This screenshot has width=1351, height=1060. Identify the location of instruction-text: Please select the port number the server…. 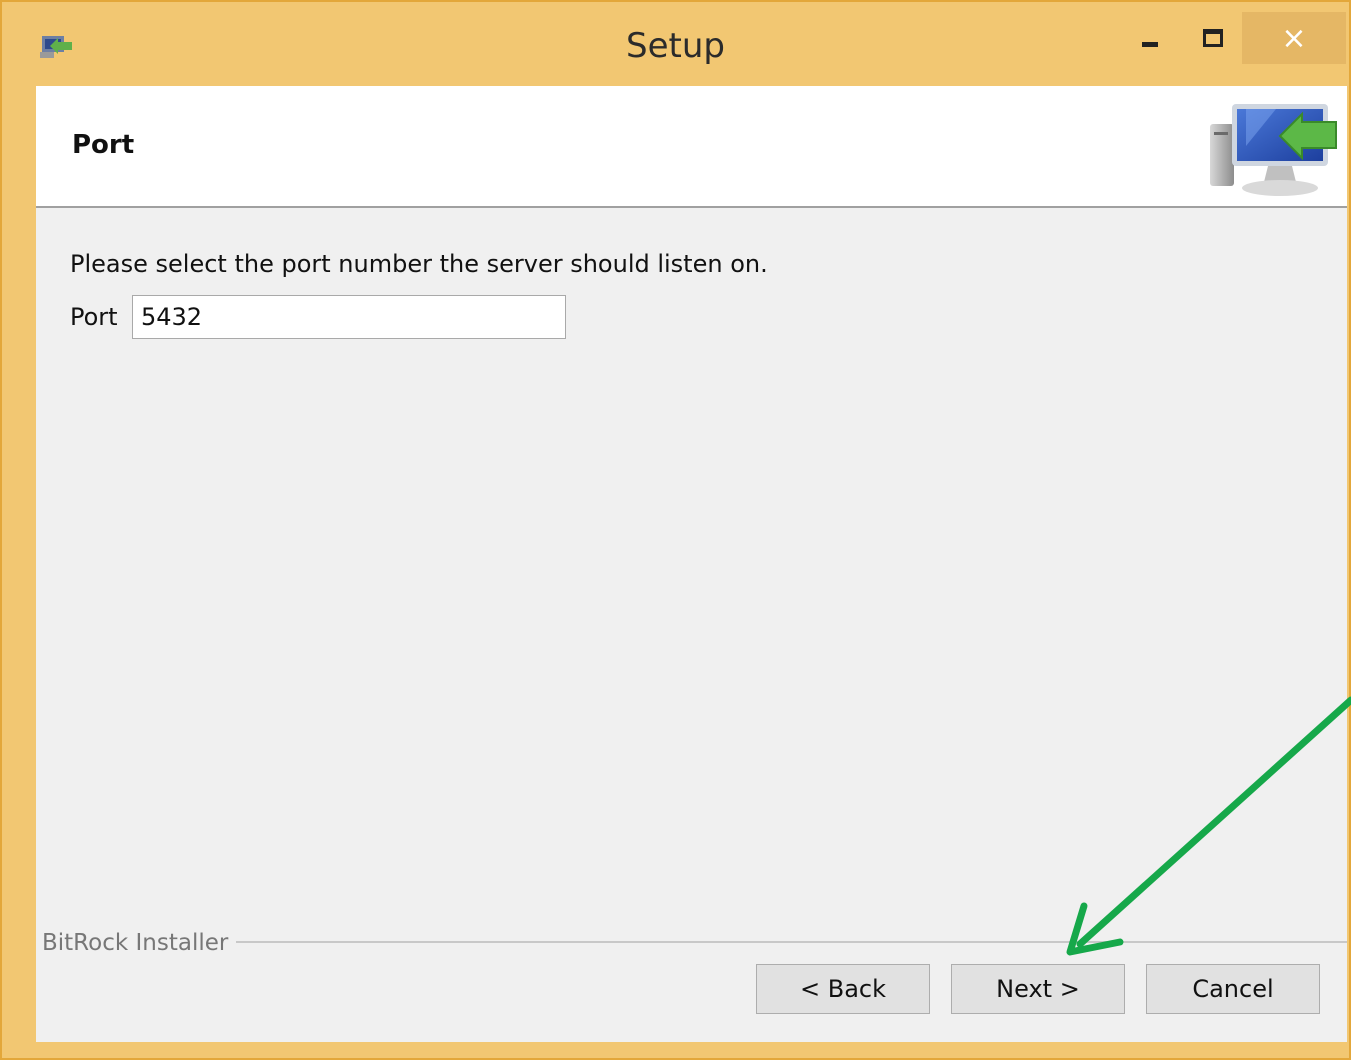
(419, 264).